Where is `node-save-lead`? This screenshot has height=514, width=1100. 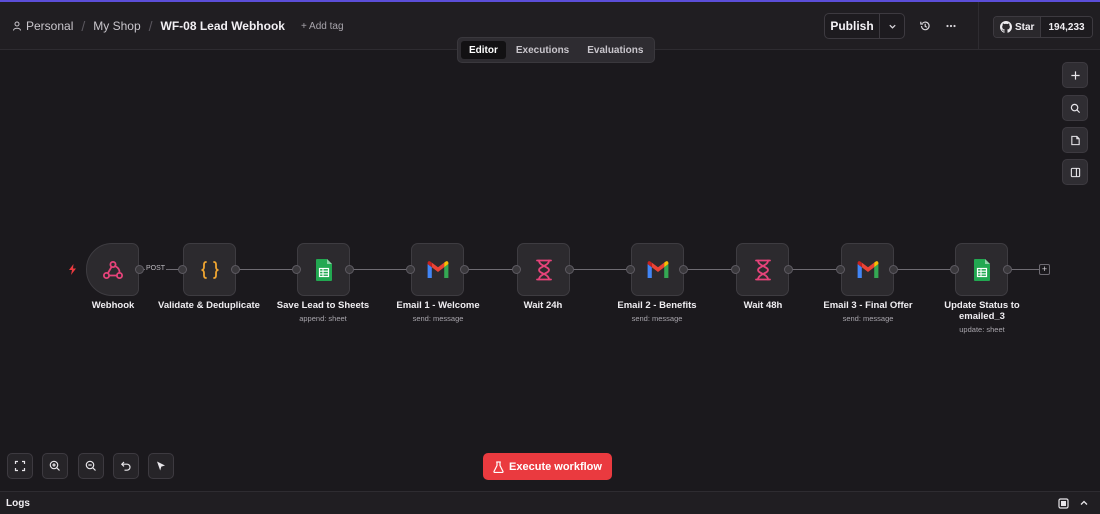
node-save-lead is located at coordinates (323, 269).